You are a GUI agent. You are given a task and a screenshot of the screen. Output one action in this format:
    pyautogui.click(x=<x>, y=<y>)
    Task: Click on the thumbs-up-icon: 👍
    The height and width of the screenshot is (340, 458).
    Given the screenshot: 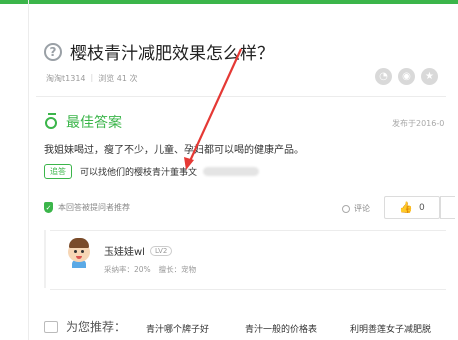 What is the action you would take?
    pyautogui.click(x=406, y=207)
    